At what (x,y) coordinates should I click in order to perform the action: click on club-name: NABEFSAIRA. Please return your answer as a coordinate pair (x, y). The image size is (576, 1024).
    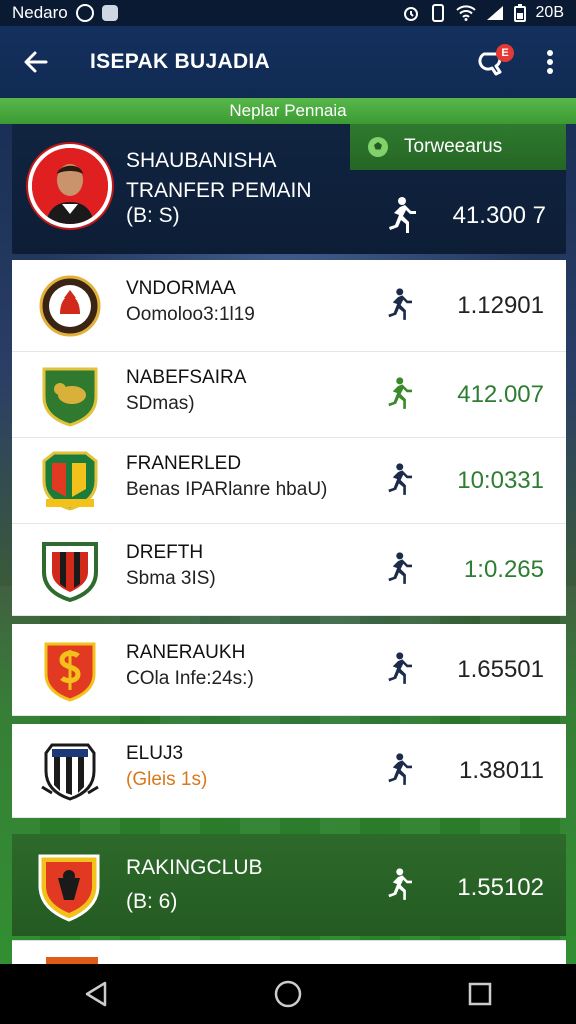
    Looking at the image, I should click on (186, 377).